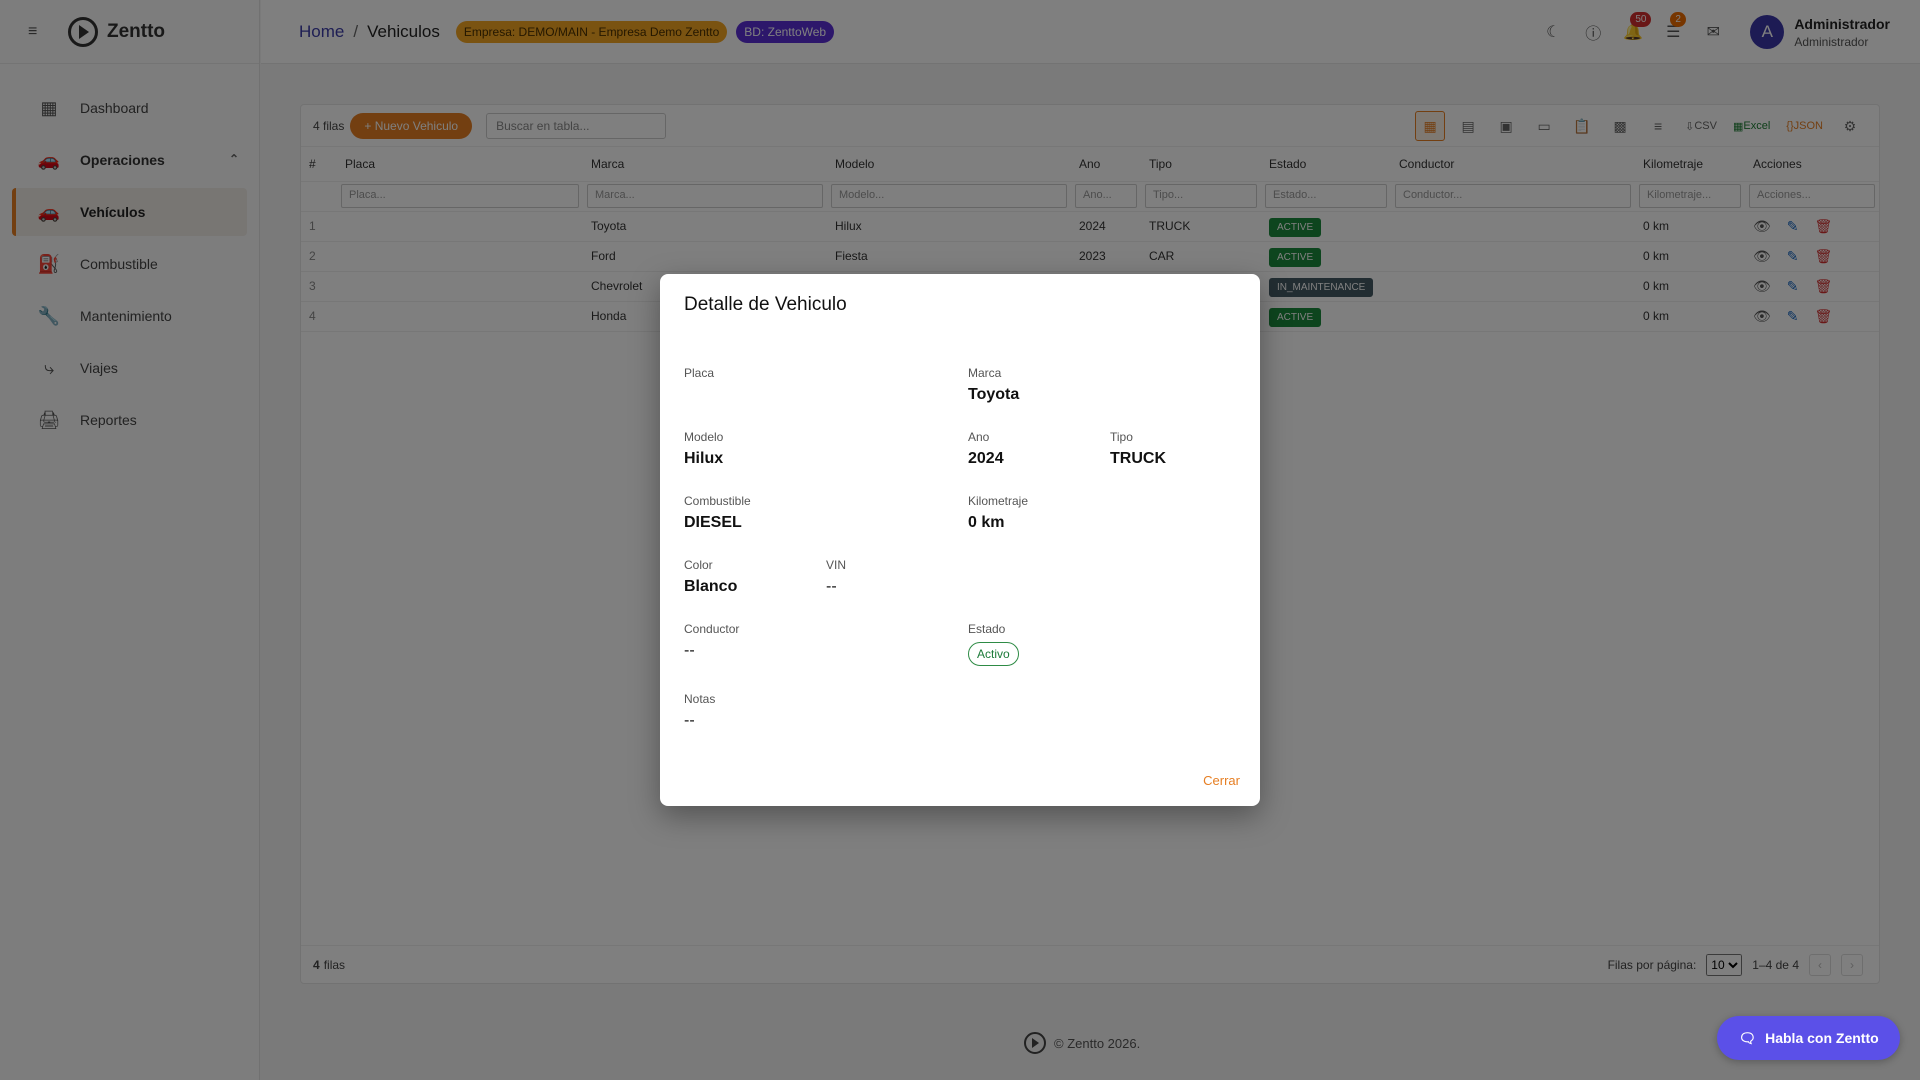 The width and height of the screenshot is (1920, 1080). Describe the element at coordinates (703, 449) in the screenshot. I see `field-modelo: Modelo Hilux` at that location.